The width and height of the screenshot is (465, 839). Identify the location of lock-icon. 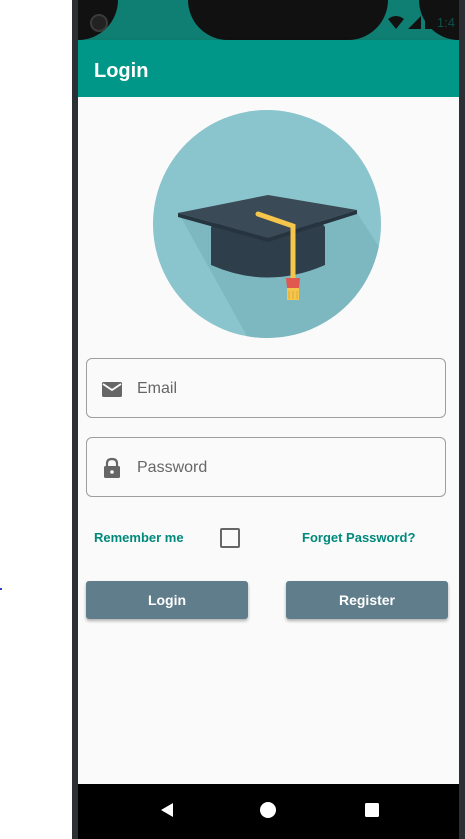
(112, 467).